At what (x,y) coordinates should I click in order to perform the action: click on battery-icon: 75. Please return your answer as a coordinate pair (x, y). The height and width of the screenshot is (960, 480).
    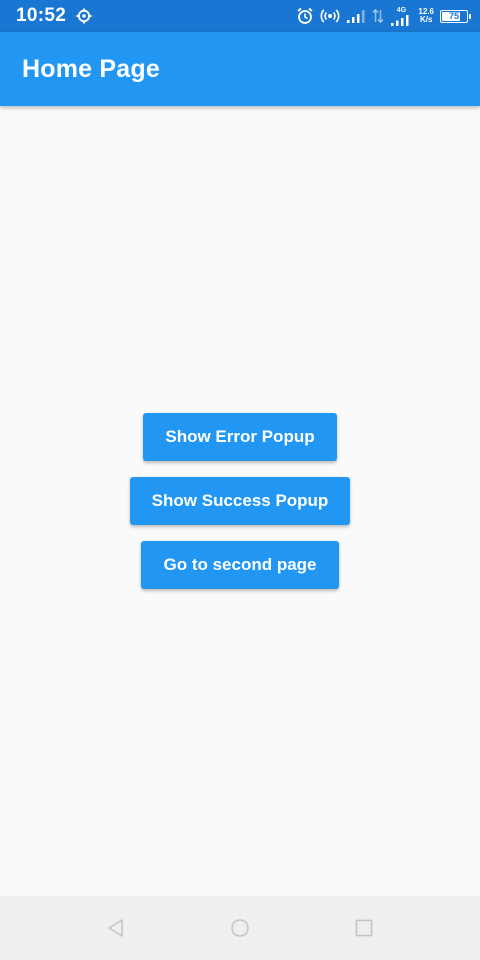
    Looking at the image, I should click on (455, 16).